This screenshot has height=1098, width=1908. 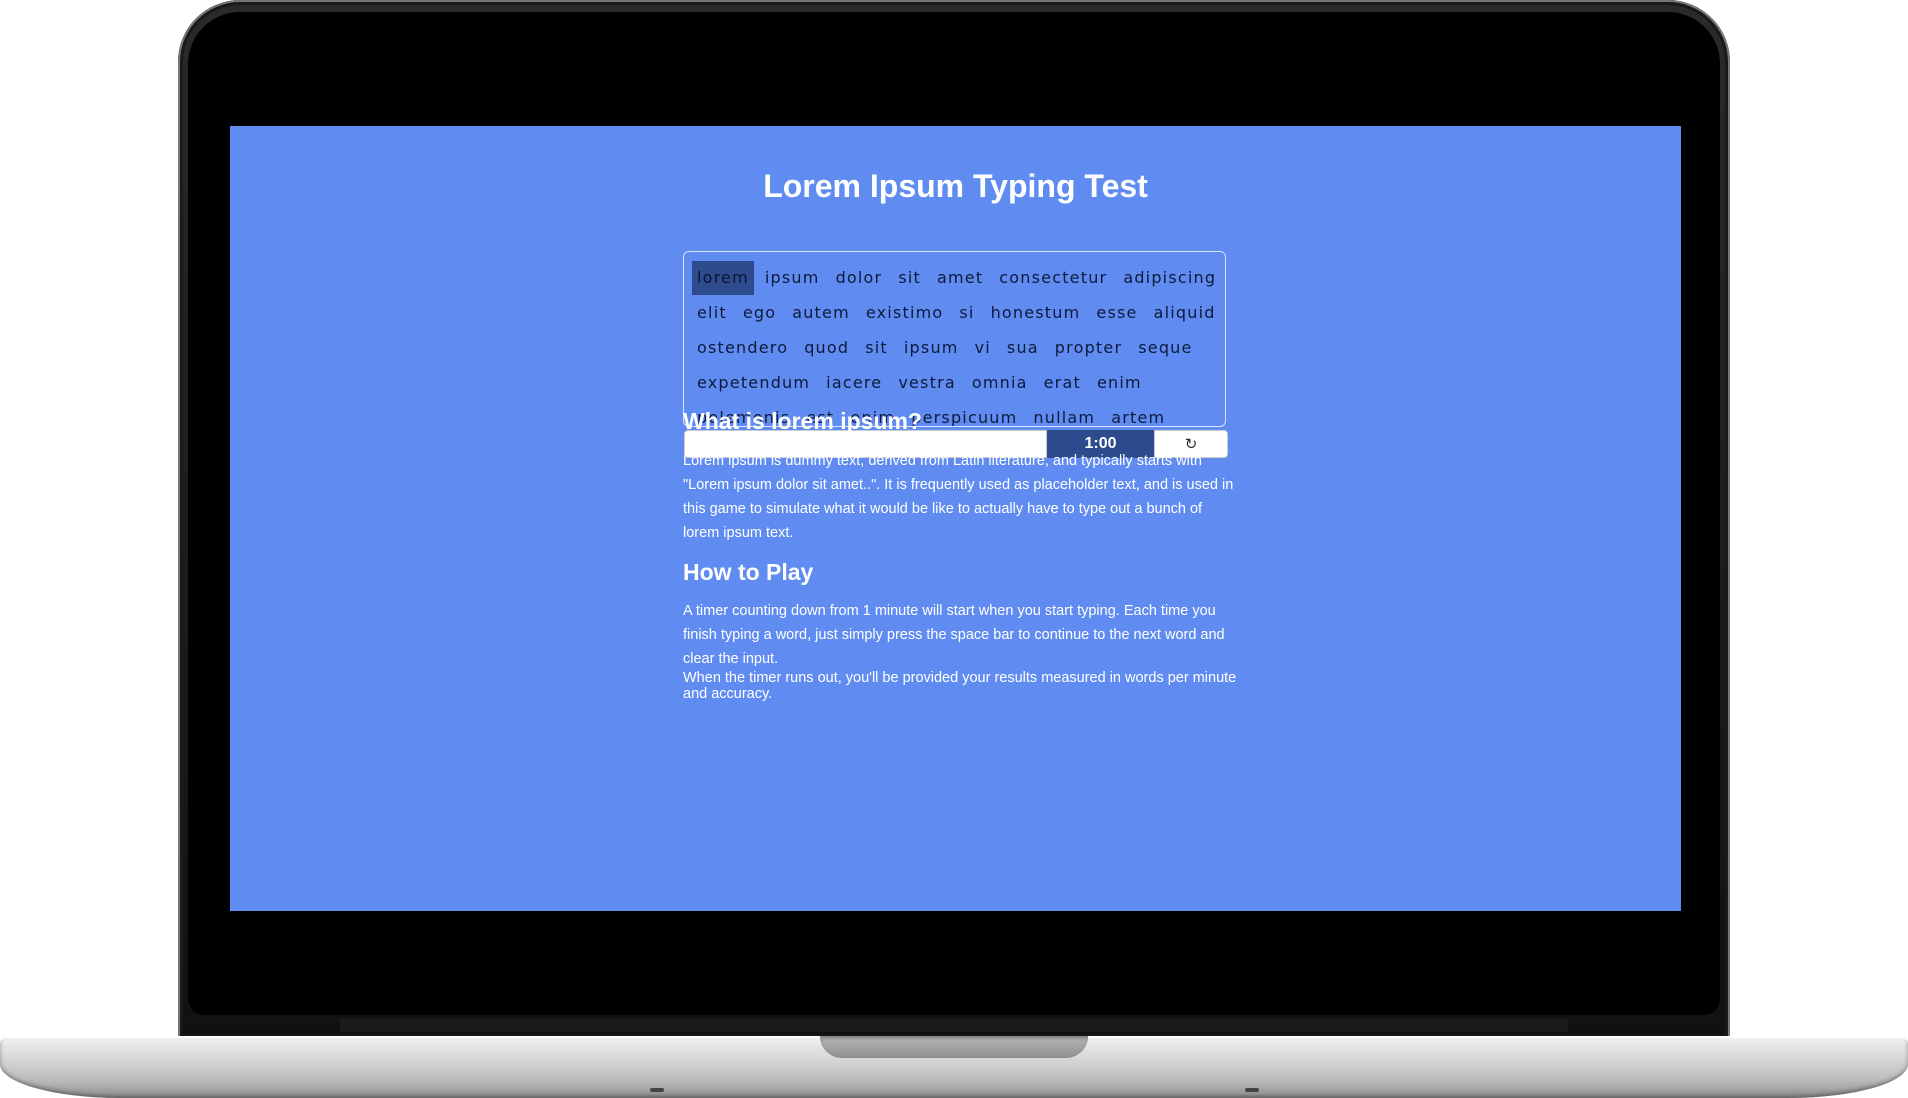 What do you see at coordinates (743, 347) in the screenshot?
I see `word: ostendero` at bounding box center [743, 347].